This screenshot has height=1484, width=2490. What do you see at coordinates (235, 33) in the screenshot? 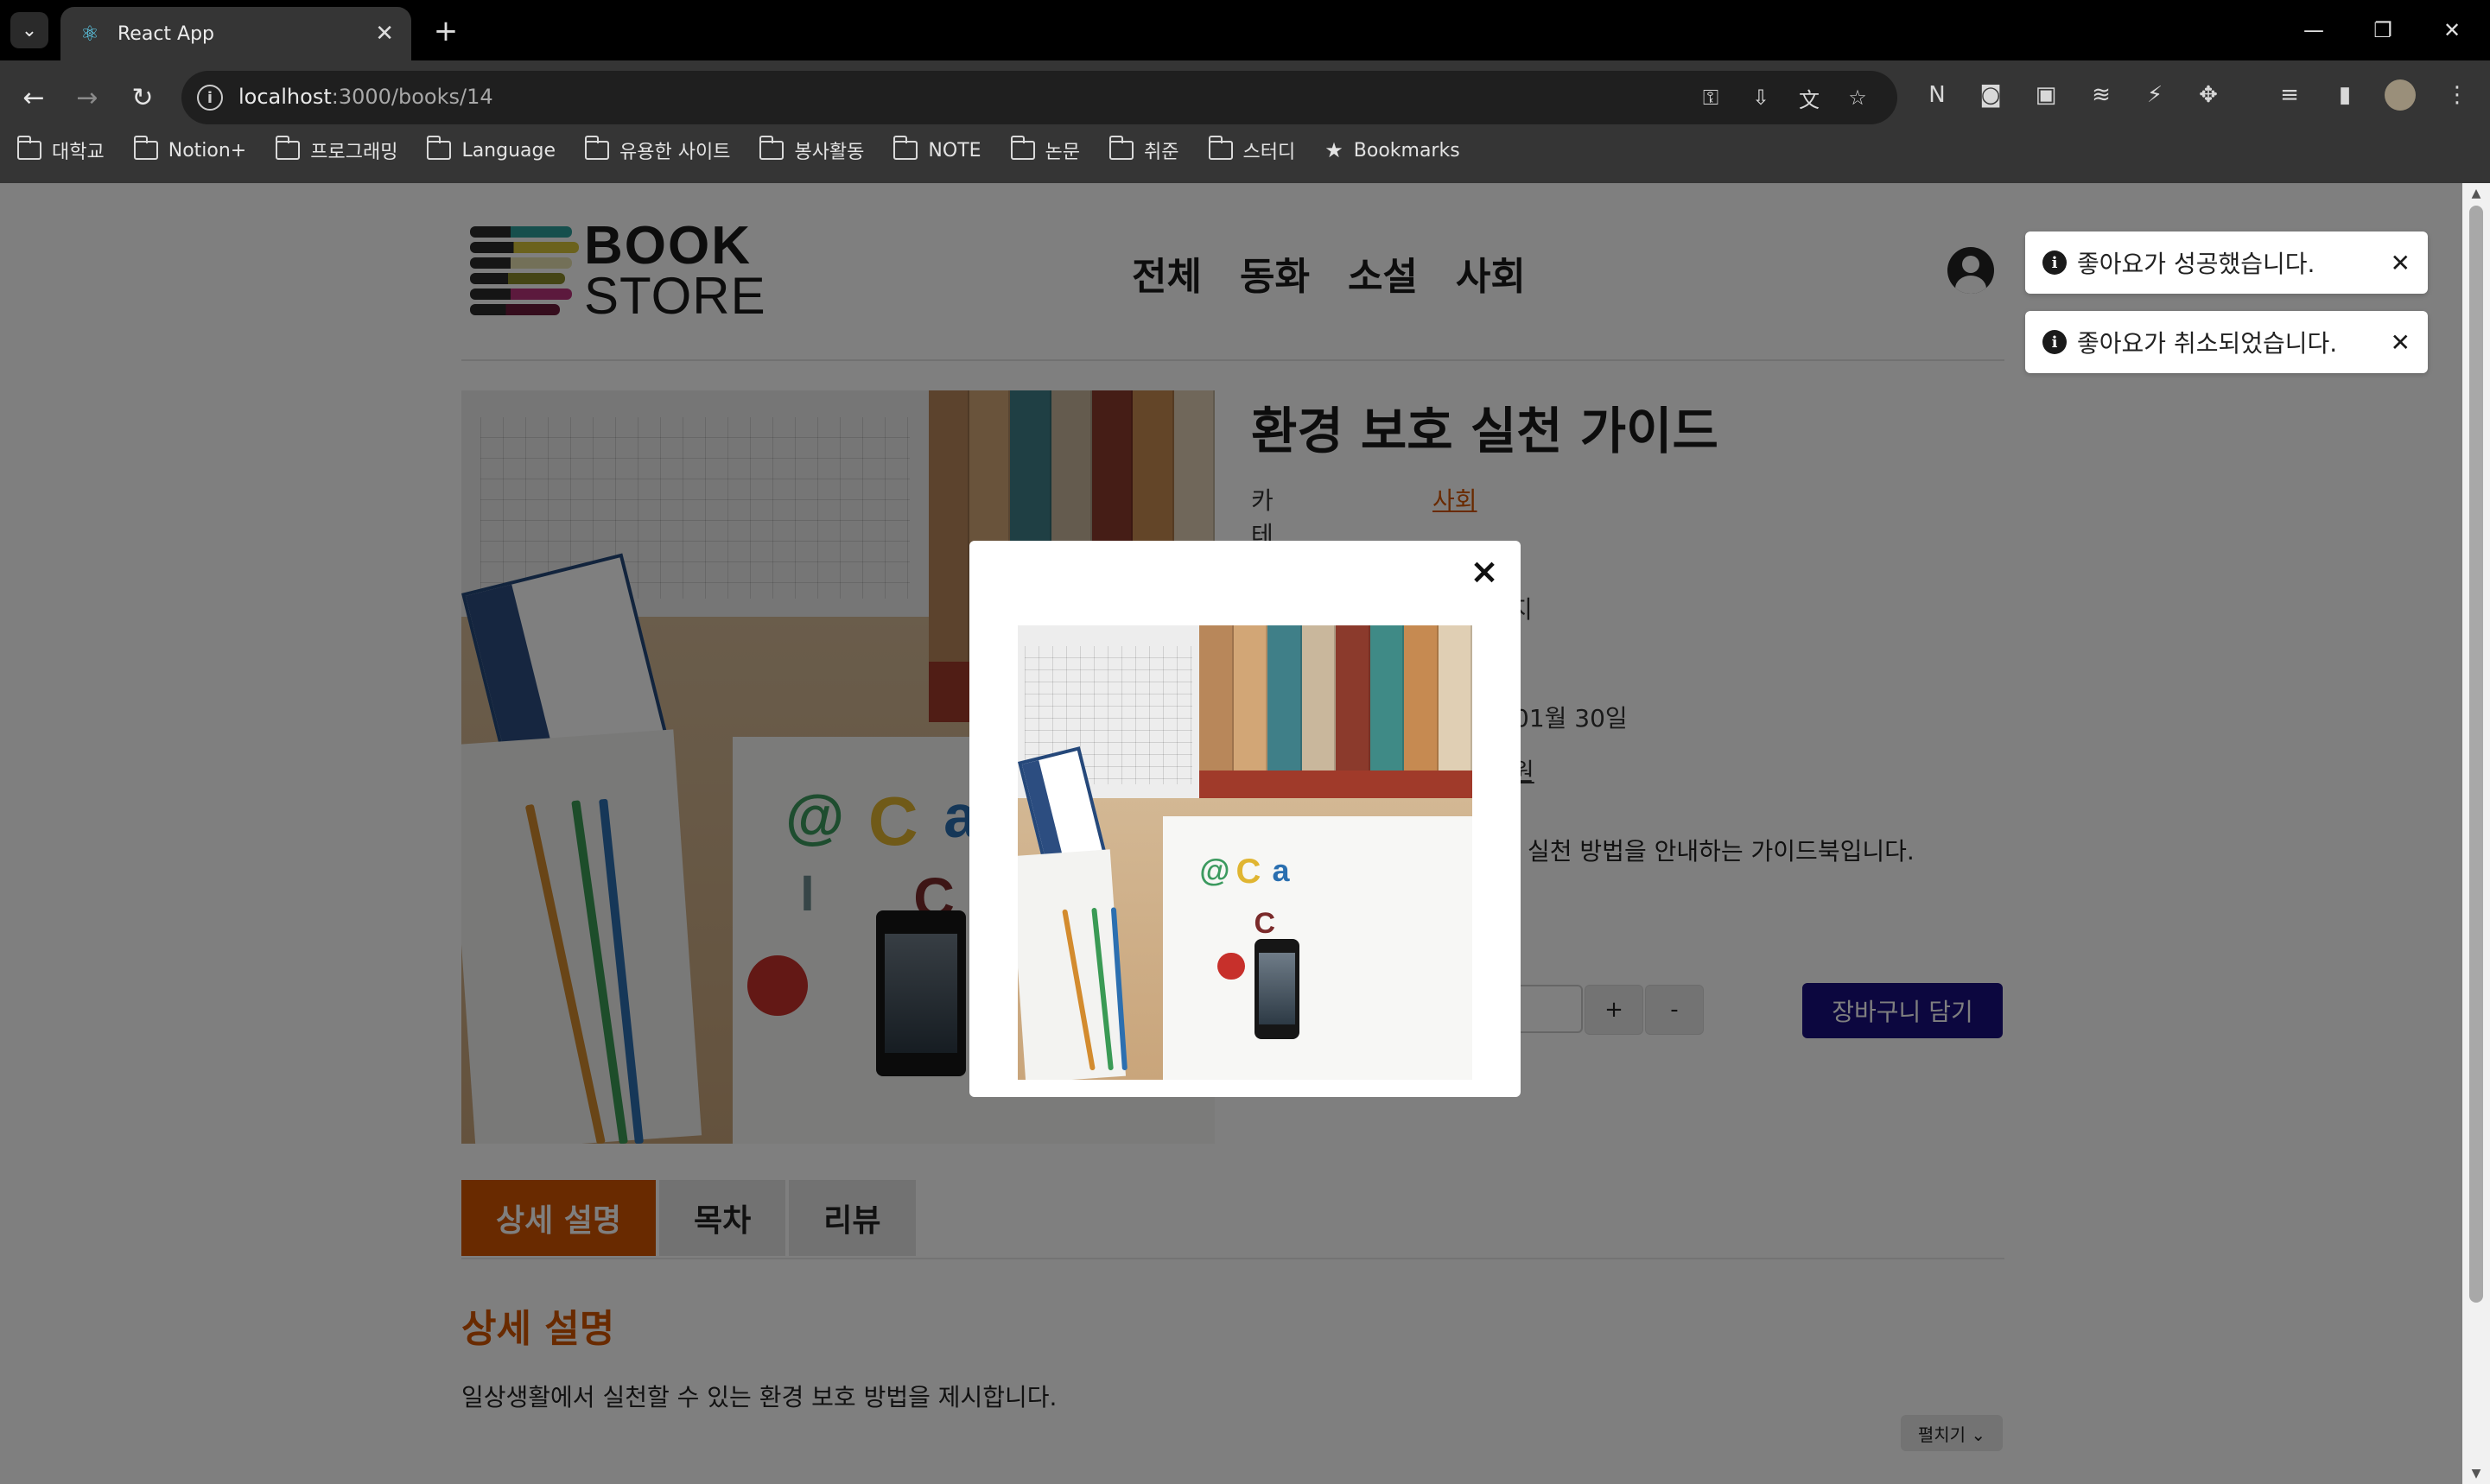
I see `browser-tab: ⚛ React App ✕` at bounding box center [235, 33].